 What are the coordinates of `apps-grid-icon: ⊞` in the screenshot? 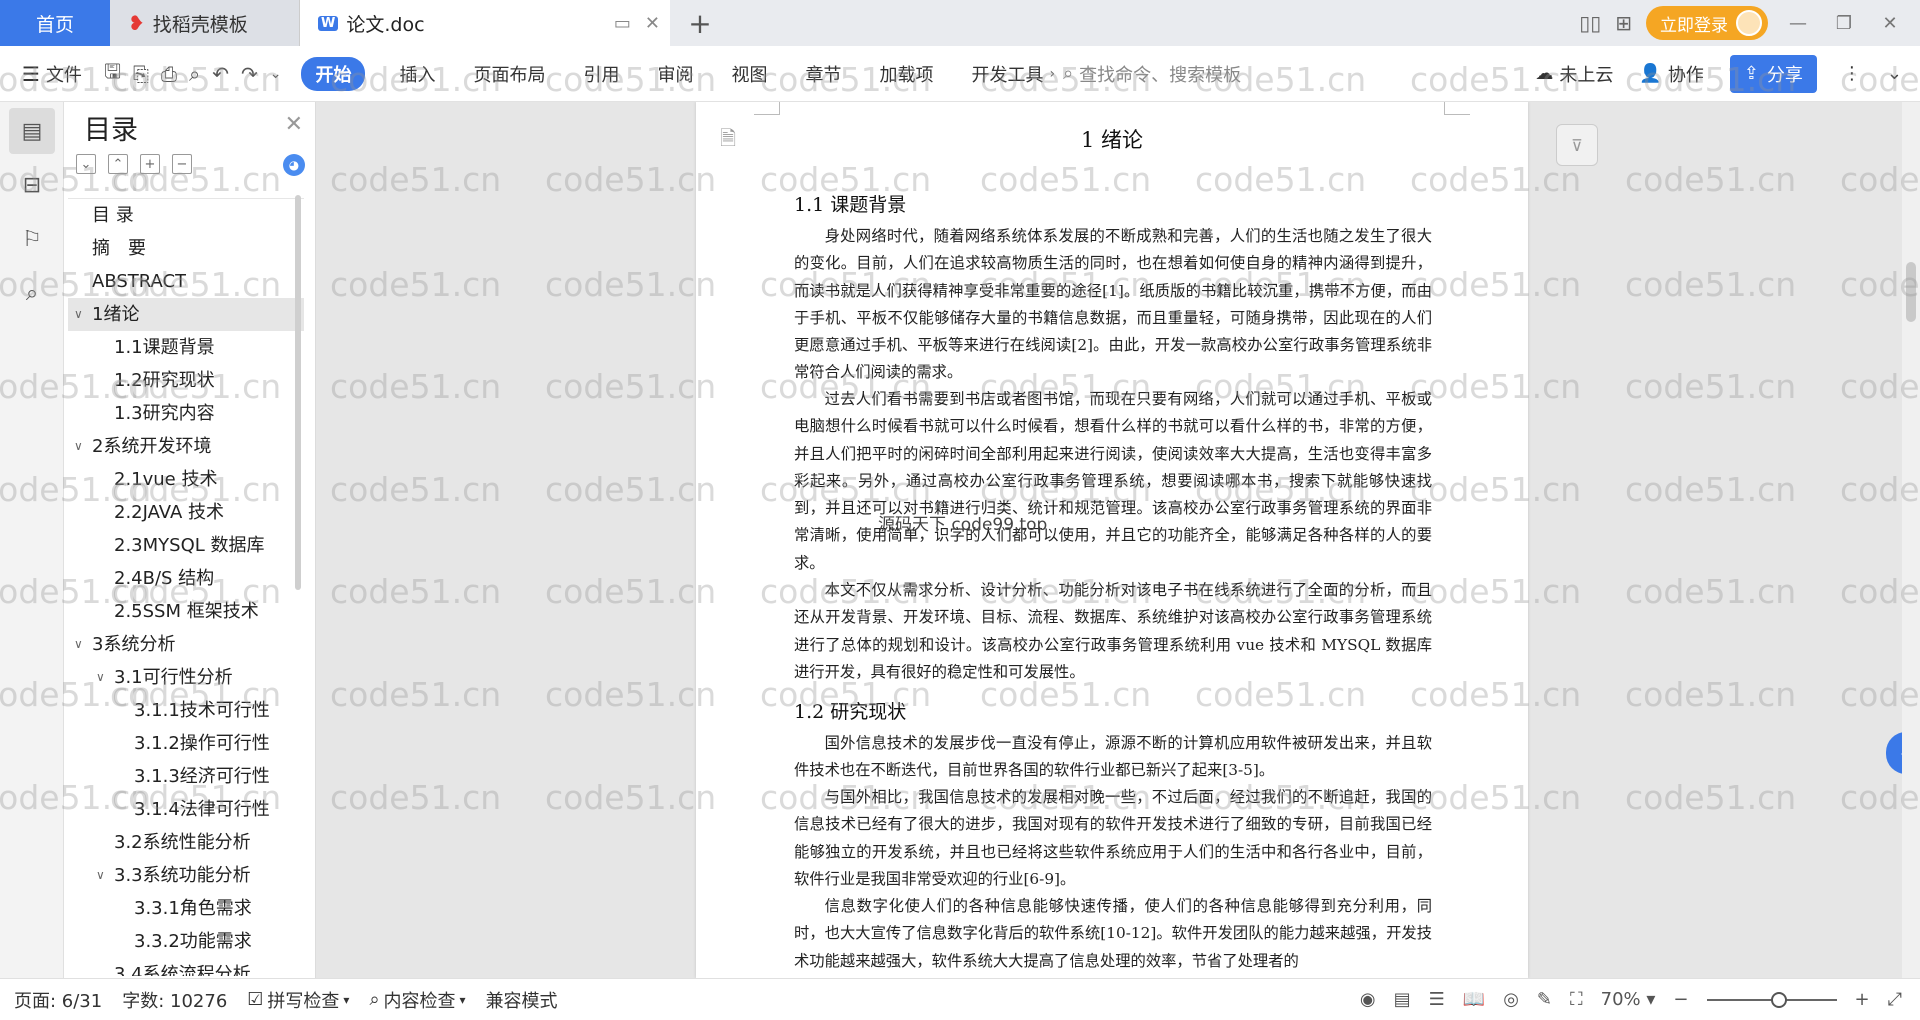 It's located at (1623, 23).